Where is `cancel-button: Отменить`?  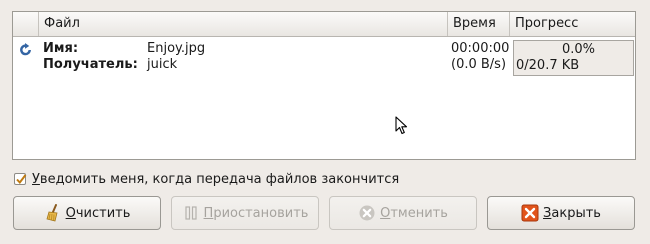 cancel-button: Отменить is located at coordinates (403, 213).